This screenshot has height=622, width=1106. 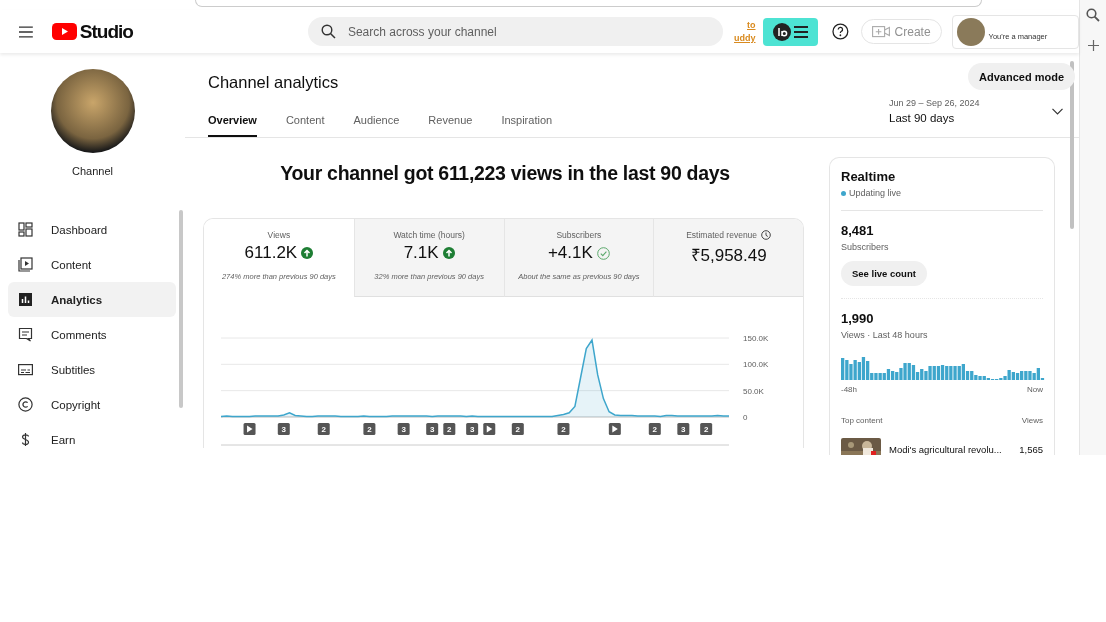 I want to click on menu-icon, so click(x=26, y=31).